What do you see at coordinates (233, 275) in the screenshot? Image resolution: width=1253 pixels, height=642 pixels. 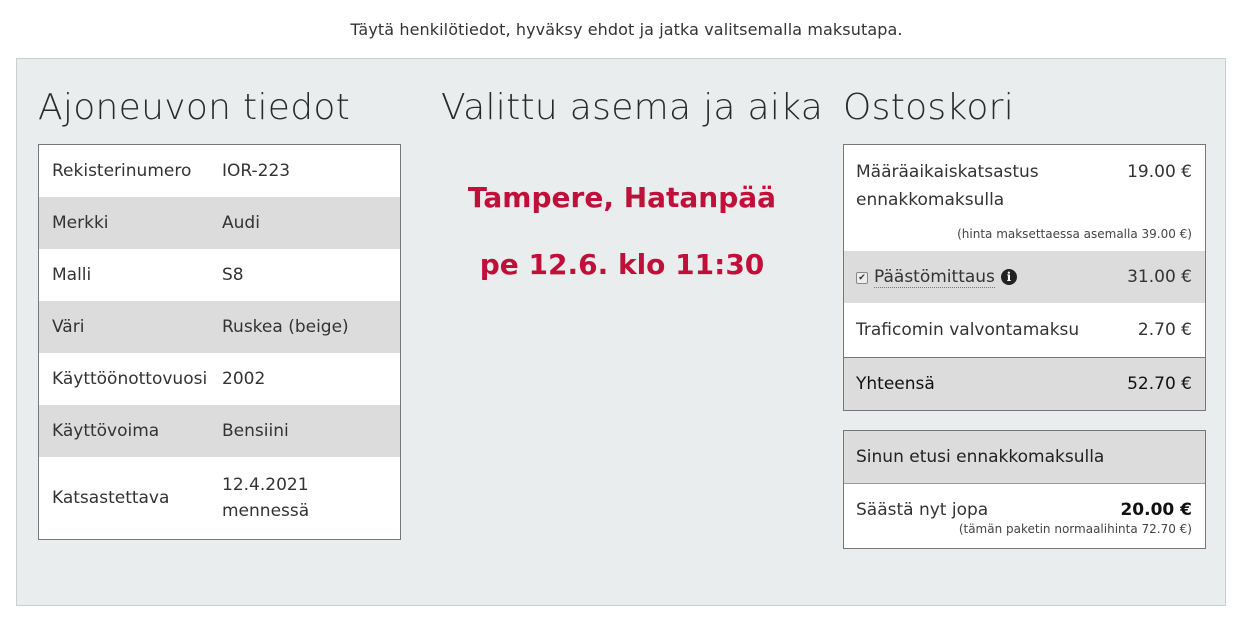 I see `vehicle-row-value: S8` at bounding box center [233, 275].